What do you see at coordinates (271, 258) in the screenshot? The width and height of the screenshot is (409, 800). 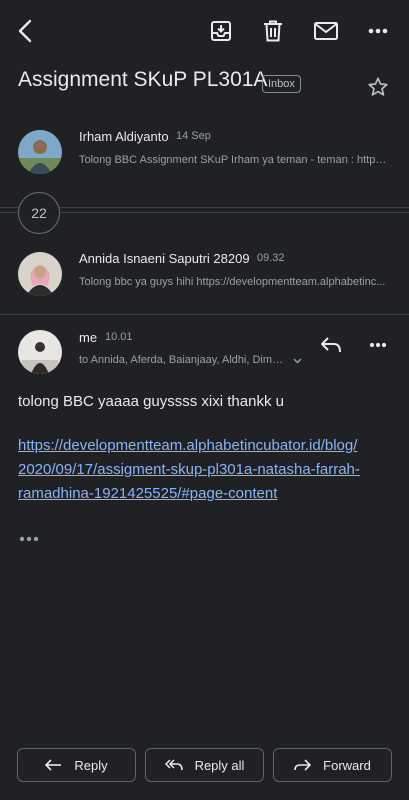 I see `message-time: 09.32` at bounding box center [271, 258].